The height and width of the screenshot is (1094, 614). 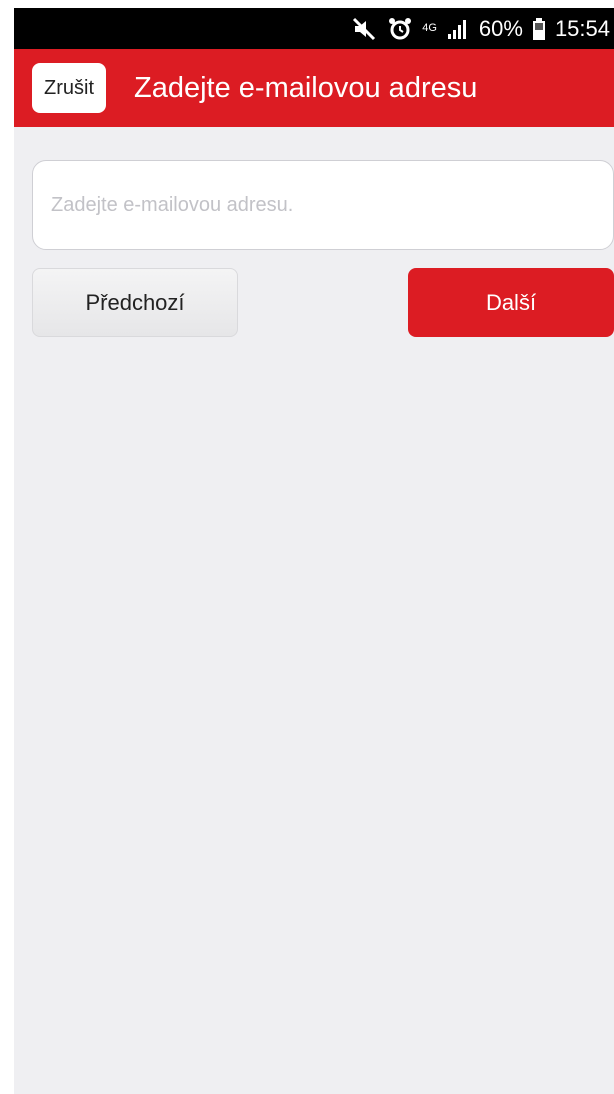 I want to click on clock: 15:54, so click(x=582, y=28).